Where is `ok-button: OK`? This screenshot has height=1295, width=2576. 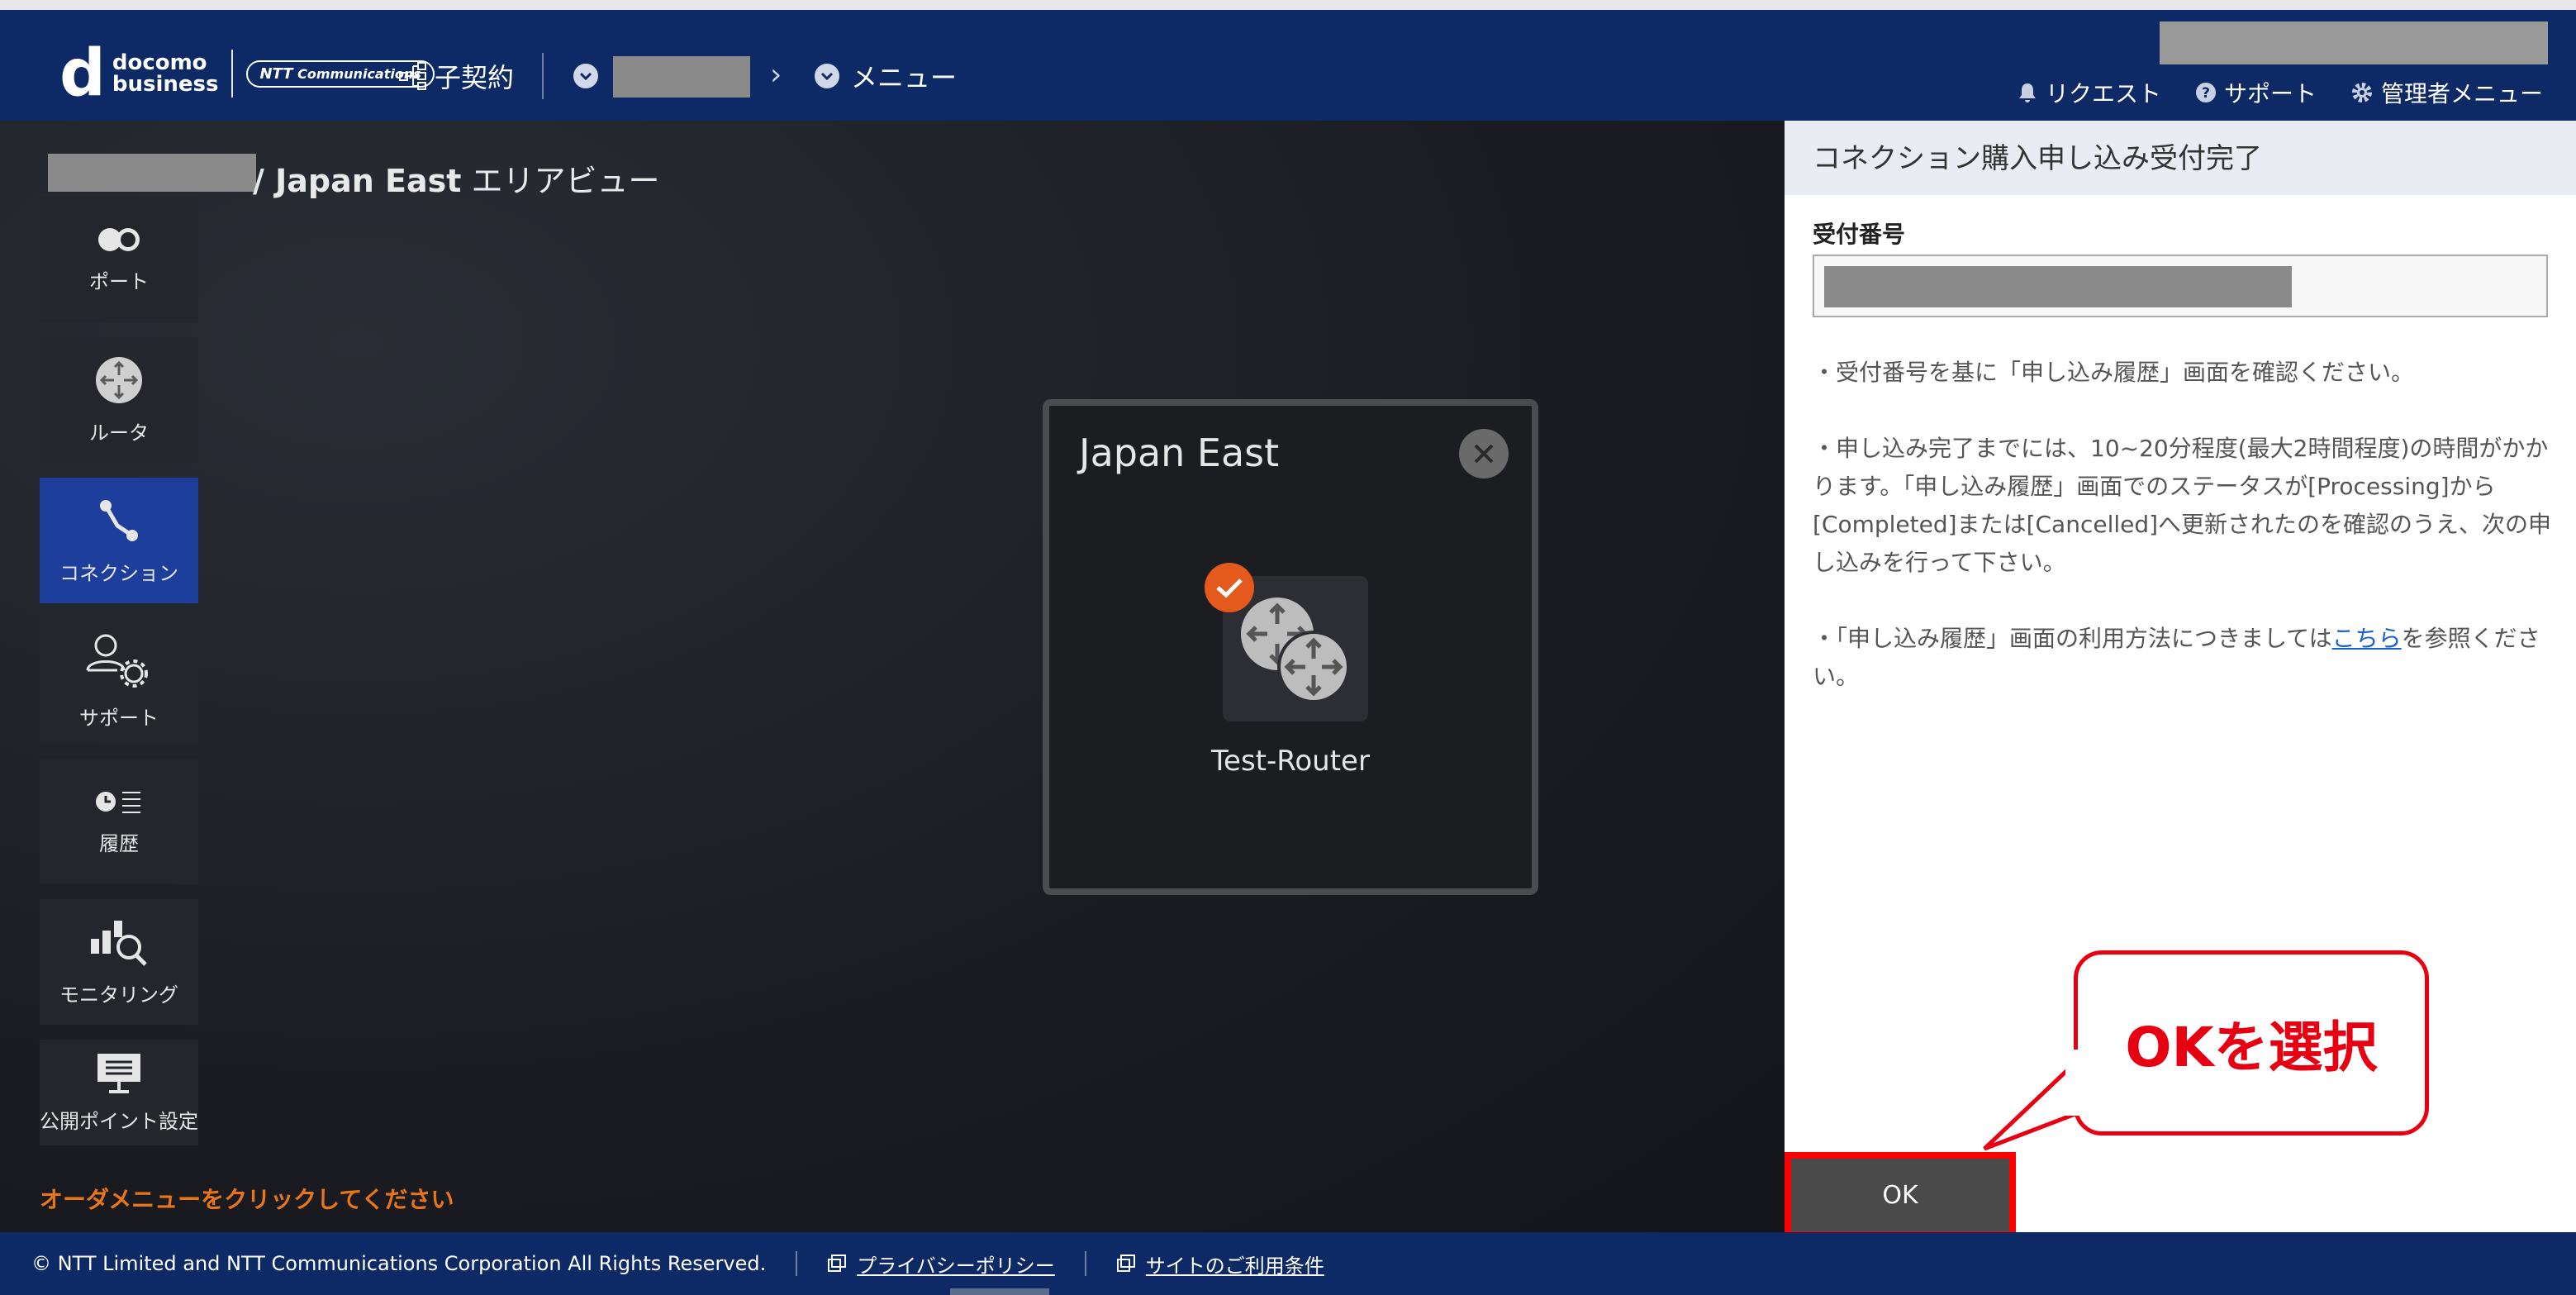
ok-button: OK is located at coordinates (1900, 1195).